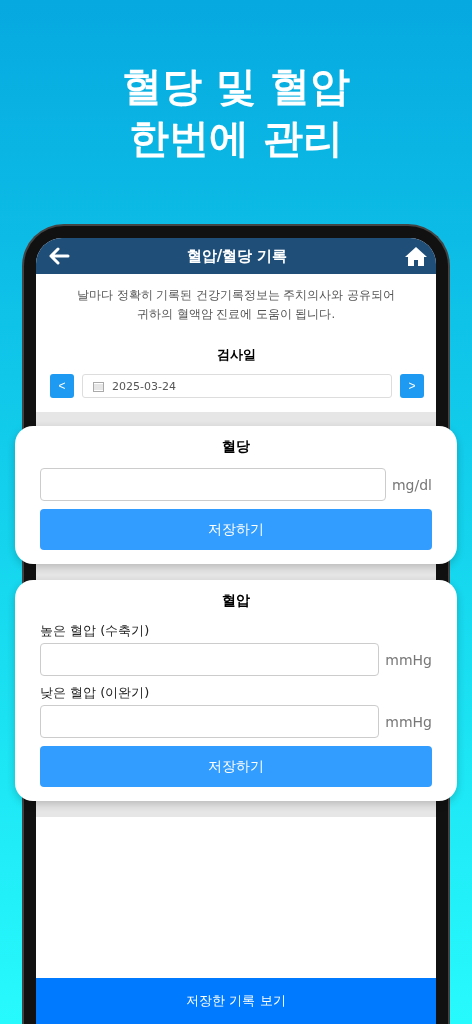 The image size is (472, 1024). What do you see at coordinates (236, 314) in the screenshot?
I see `intro-text: 귀하의 혈액암 진료에 도움이 됩니다.` at bounding box center [236, 314].